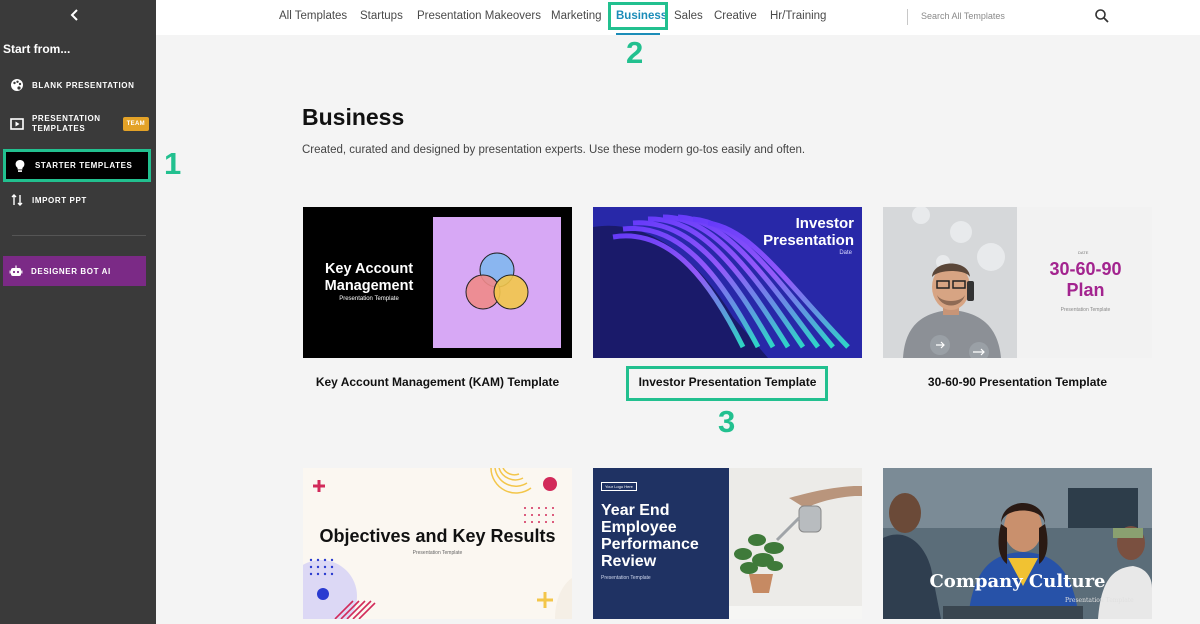  I want to click on sidebar-divider, so click(79, 235).